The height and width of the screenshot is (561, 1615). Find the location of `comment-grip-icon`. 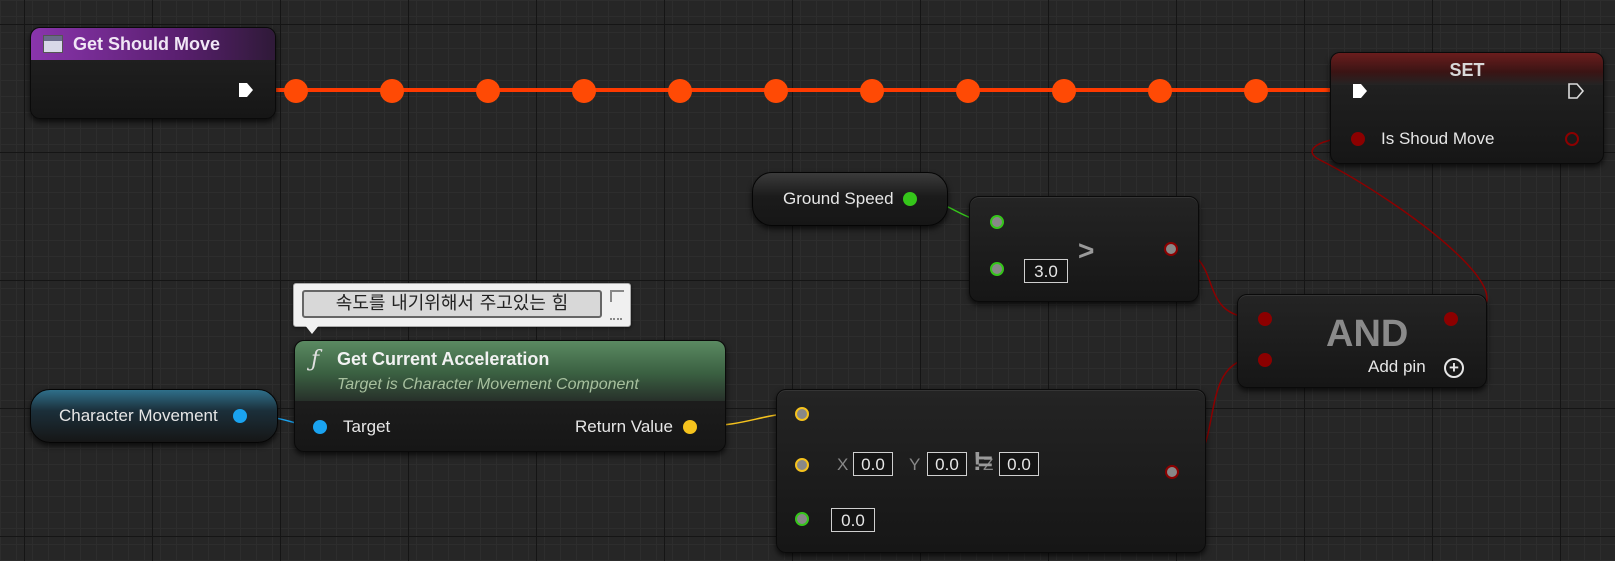

comment-grip-icon is located at coordinates (616, 314).